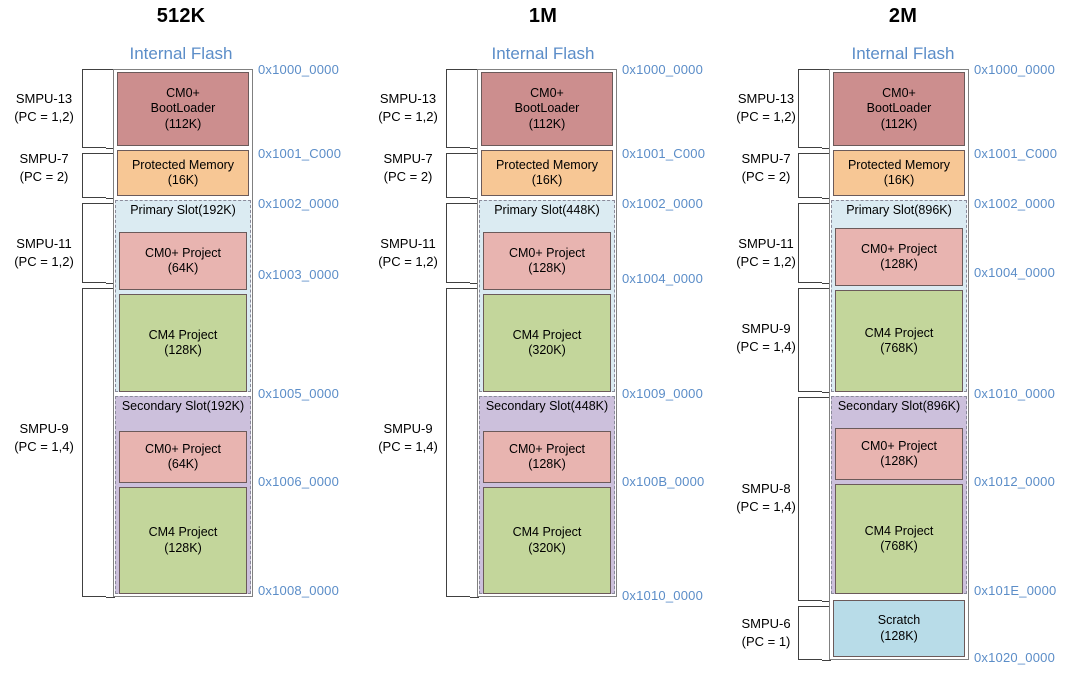 The image size is (1084, 678). I want to click on smpu-name: SMPU-9, so click(408, 428).